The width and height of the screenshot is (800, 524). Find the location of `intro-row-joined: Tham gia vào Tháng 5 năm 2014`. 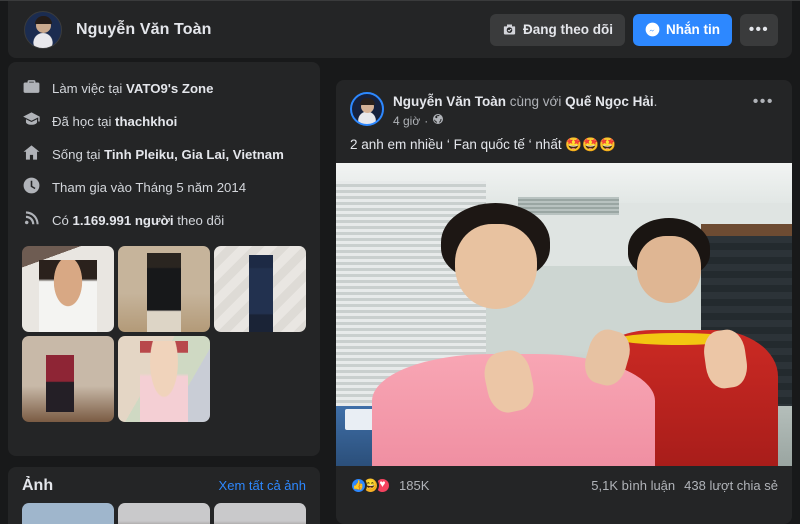

intro-row-joined: Tham gia vào Tháng 5 năm 2014 is located at coordinates (164, 187).